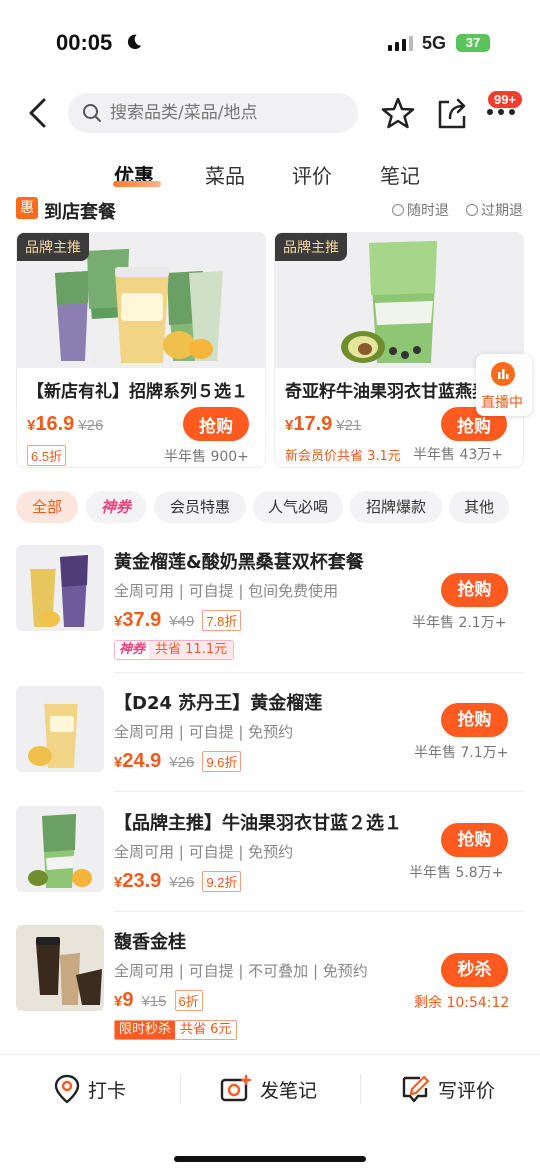 The width and height of the screenshot is (540, 1174). I want to click on item-title: 【D24 苏丹王】黄金榴莲, so click(218, 702).